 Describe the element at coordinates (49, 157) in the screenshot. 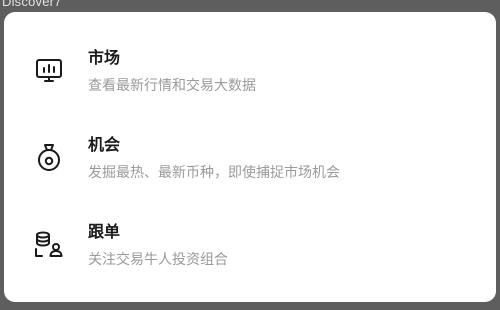

I see `opportunity-bag-icon` at that location.